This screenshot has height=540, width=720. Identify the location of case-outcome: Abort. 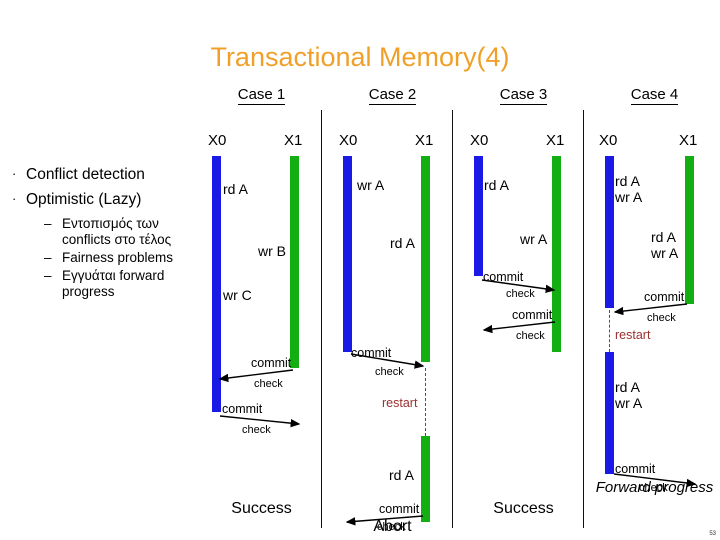
(392, 526).